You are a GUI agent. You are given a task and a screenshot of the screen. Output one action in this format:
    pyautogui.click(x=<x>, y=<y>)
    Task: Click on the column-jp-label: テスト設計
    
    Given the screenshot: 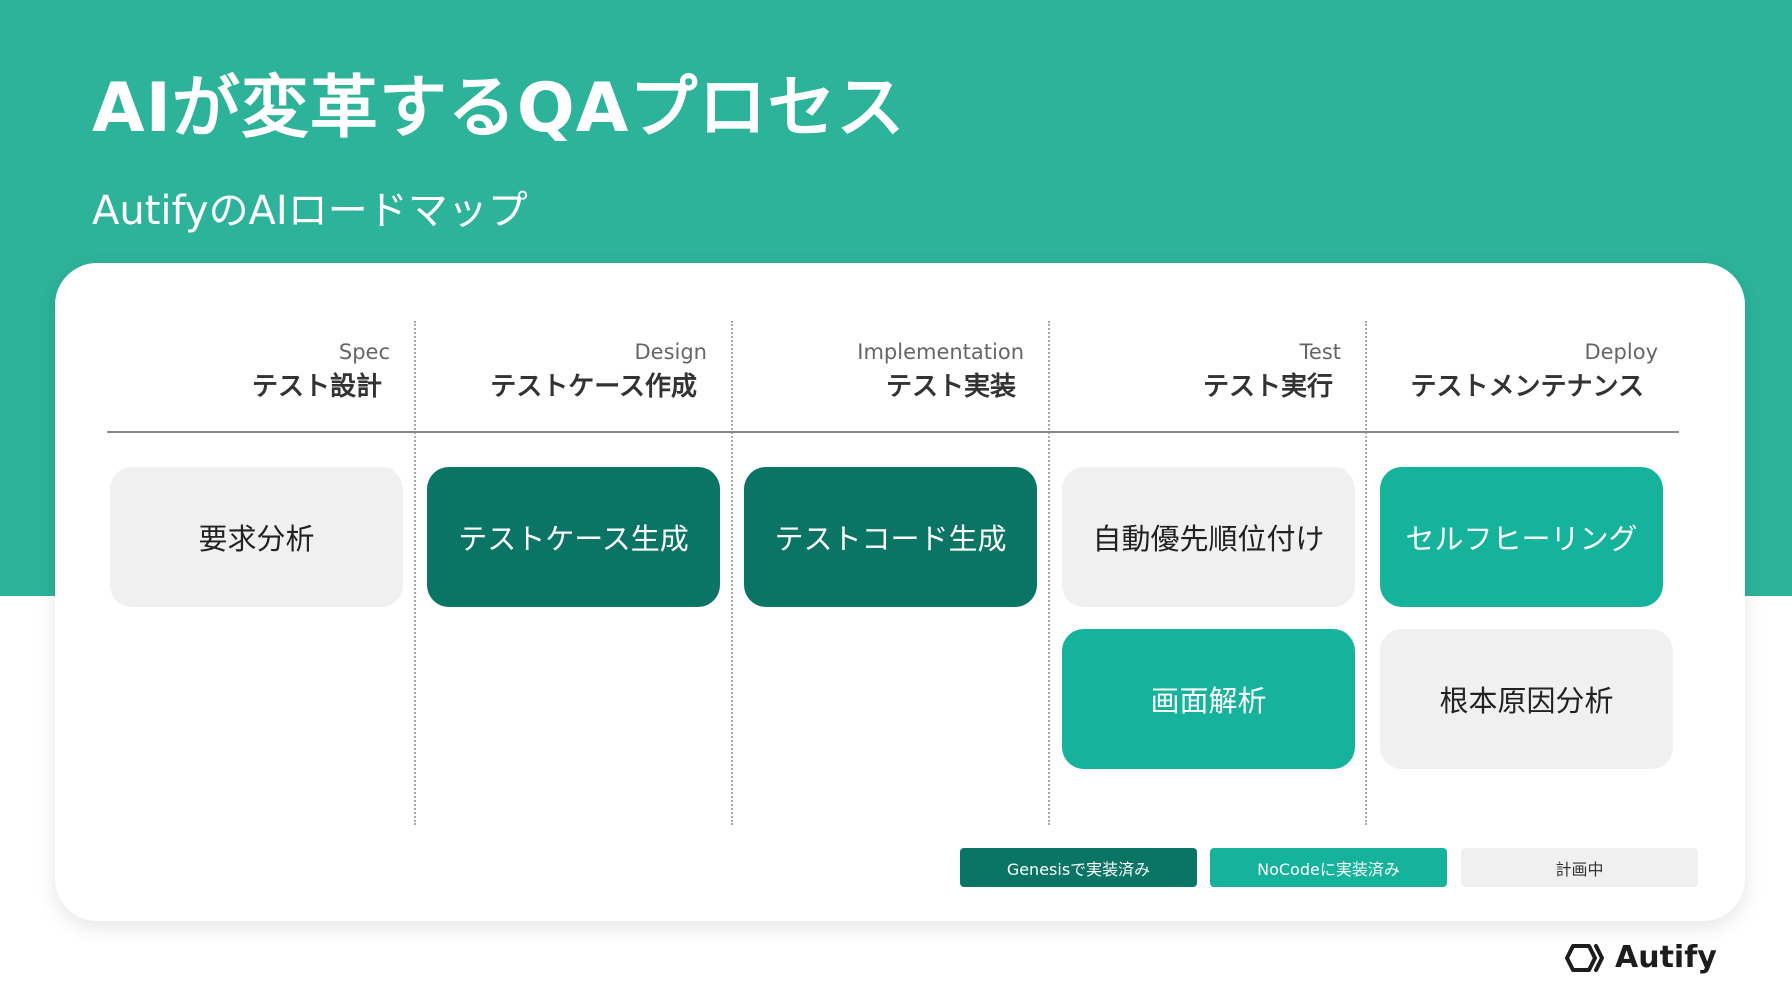 What is the action you would take?
    pyautogui.click(x=316, y=387)
    